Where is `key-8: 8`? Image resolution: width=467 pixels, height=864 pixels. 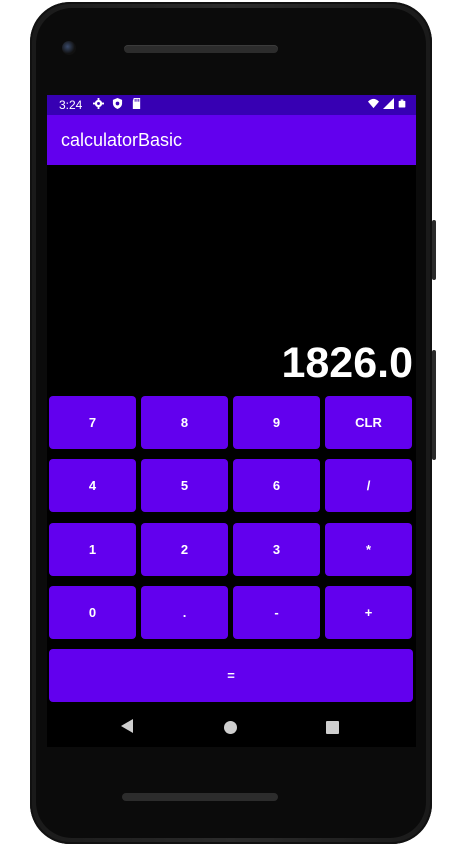 key-8: 8 is located at coordinates (184, 422).